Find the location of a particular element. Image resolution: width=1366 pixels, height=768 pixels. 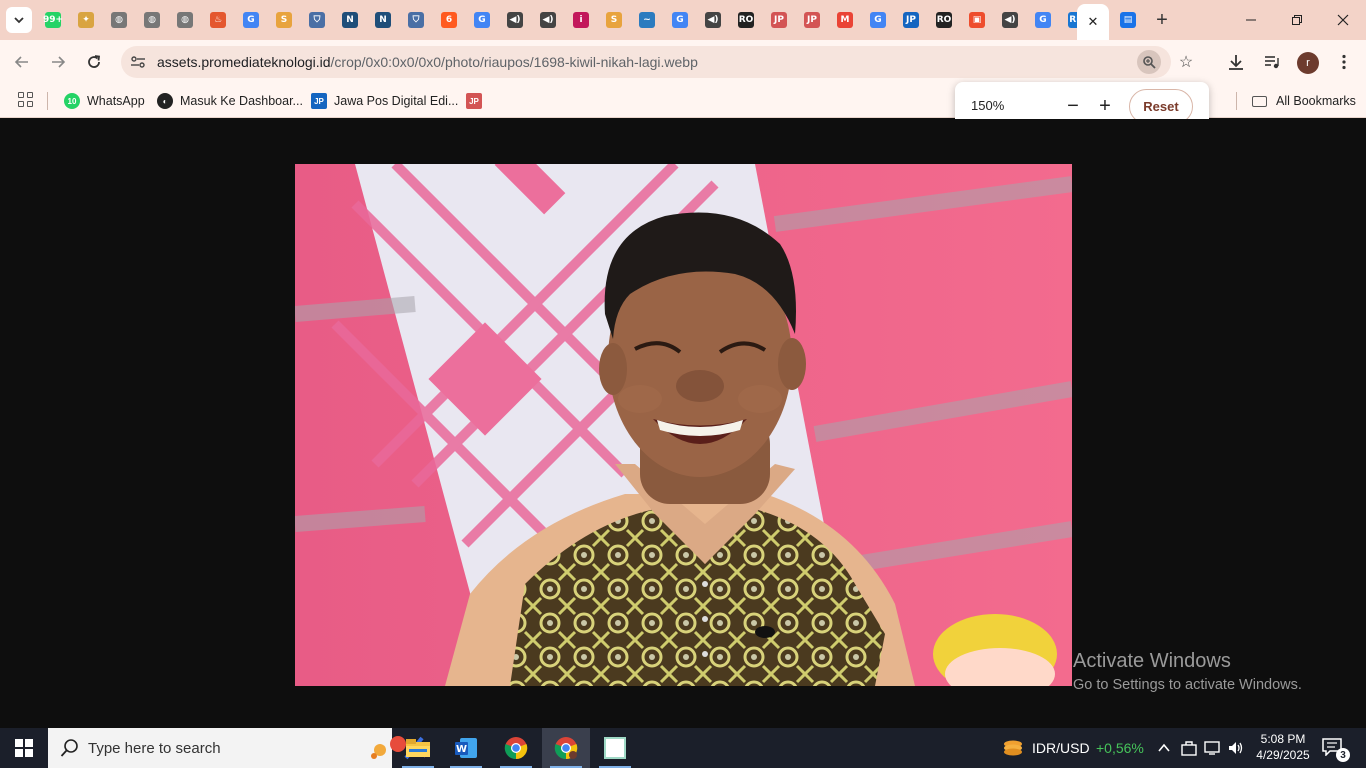

menu-button is located at coordinates (1344, 62).